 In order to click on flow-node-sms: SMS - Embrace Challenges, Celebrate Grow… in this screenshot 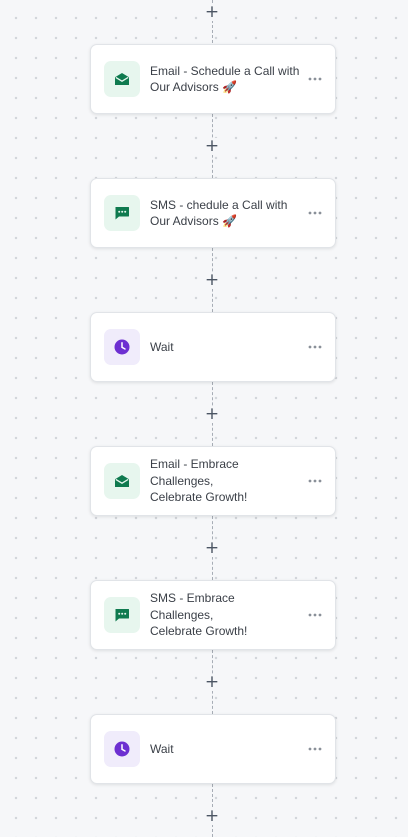, I will do `click(213, 615)`.